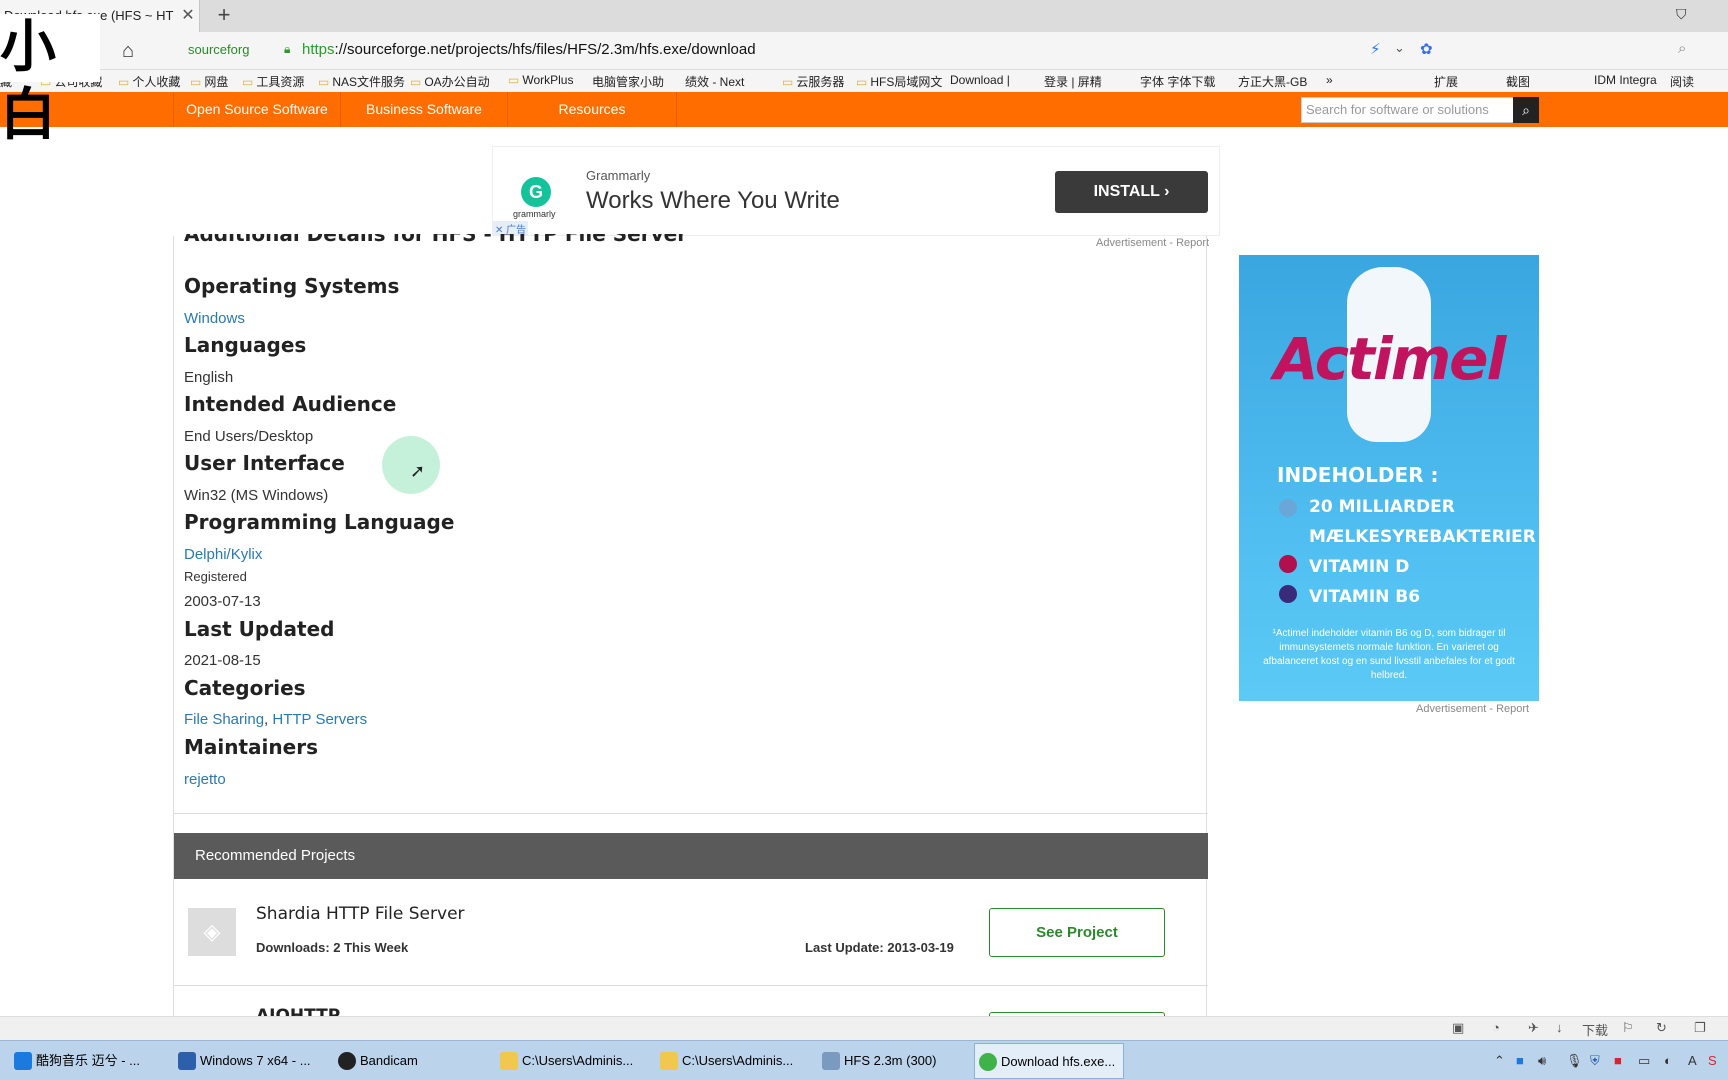 The height and width of the screenshot is (1080, 1728). What do you see at coordinates (1131, 192) in the screenshot?
I see `install-button: INSTALL ›` at bounding box center [1131, 192].